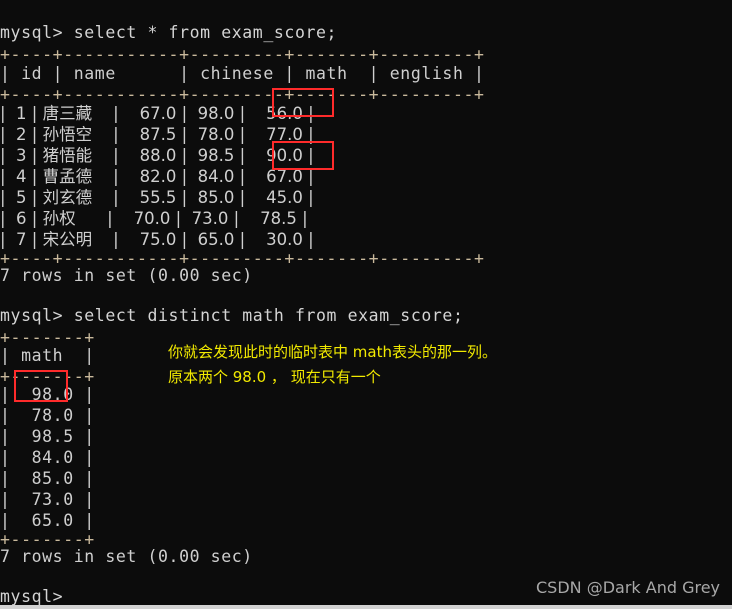 This screenshot has width=732, height=609. What do you see at coordinates (157, 134) in the screenshot?
I see `table-row: | 2 | 孙悟空 | 87.5 | 78.0 | 77.0 |` at bounding box center [157, 134].